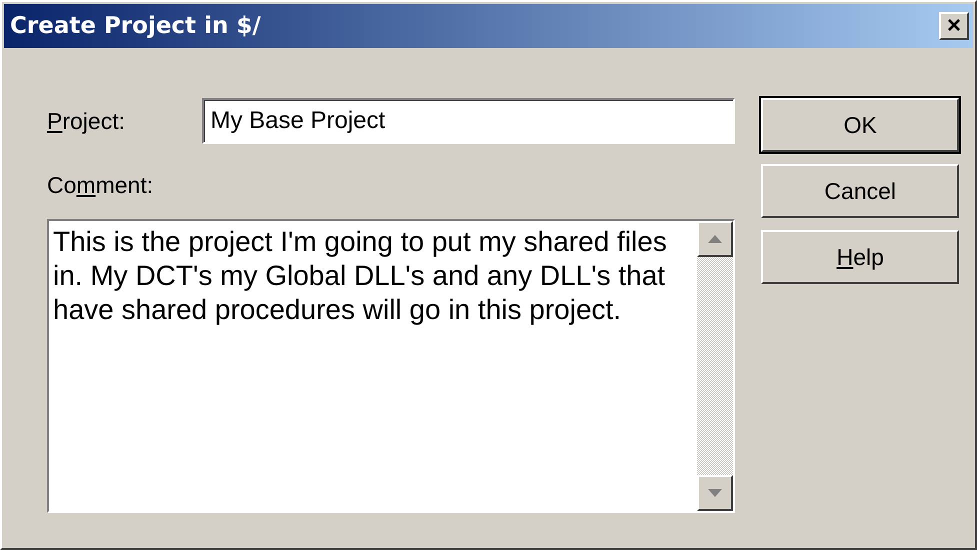 Image resolution: width=977 pixels, height=550 pixels. I want to click on window-title: Create Project in $/, so click(135, 26).